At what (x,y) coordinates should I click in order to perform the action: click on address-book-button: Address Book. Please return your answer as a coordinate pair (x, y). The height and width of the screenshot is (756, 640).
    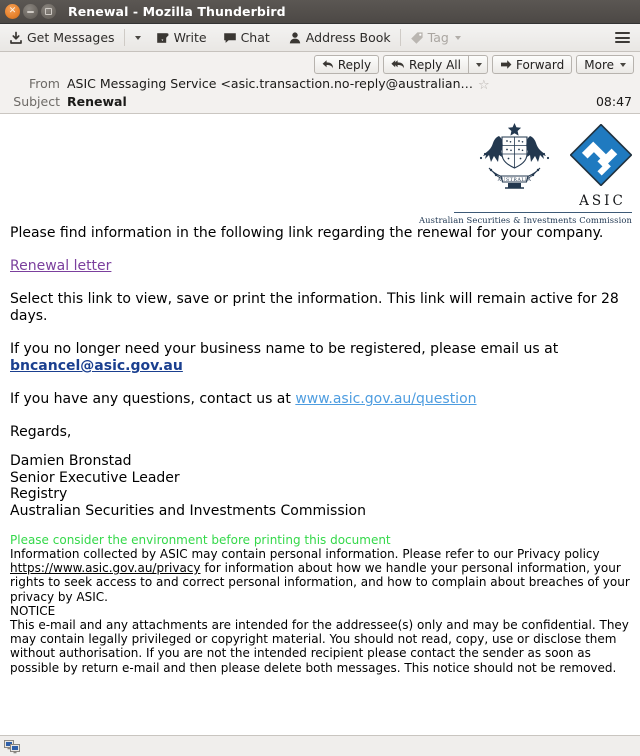
    Looking at the image, I should click on (339, 37).